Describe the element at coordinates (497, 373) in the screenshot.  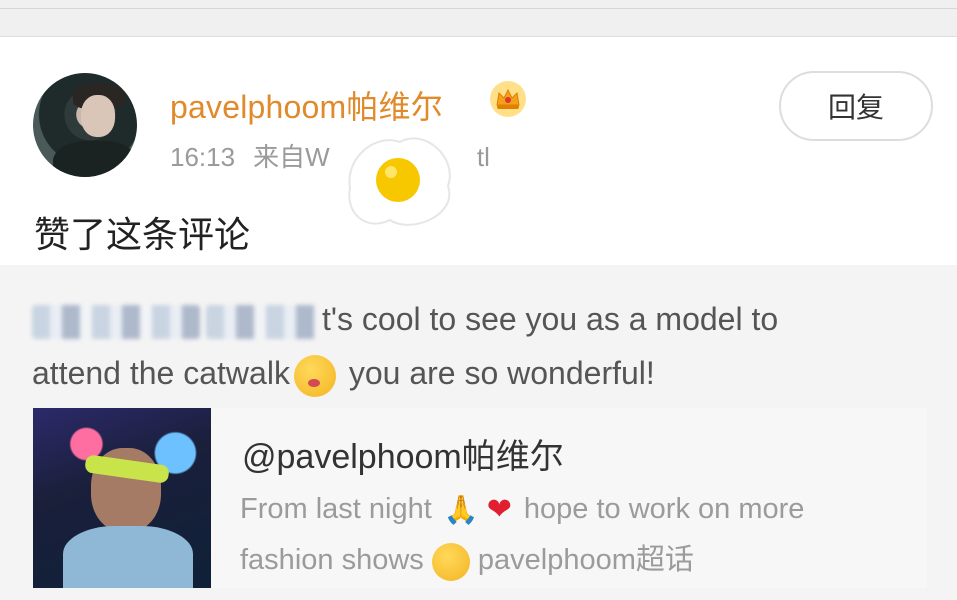
I see `comment-line3: you are so wonderful!` at that location.